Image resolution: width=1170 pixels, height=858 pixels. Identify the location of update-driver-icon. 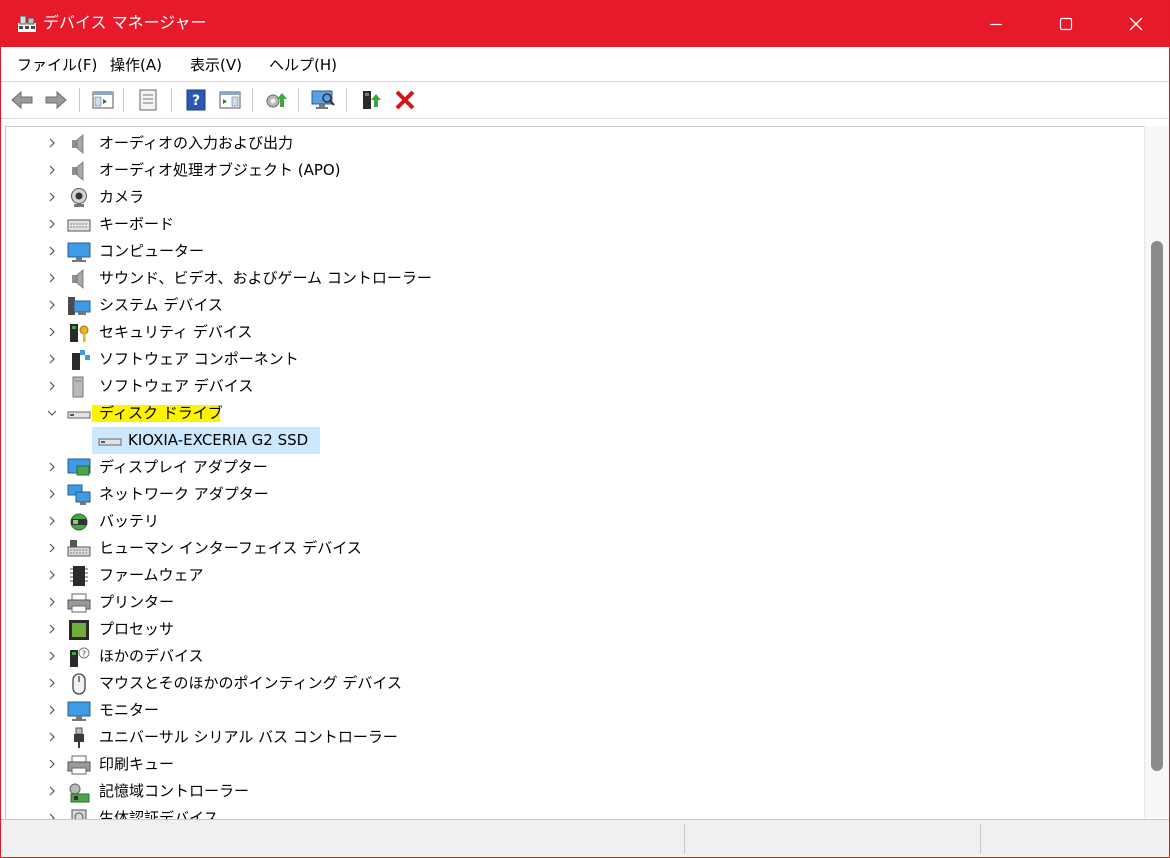
(276, 100).